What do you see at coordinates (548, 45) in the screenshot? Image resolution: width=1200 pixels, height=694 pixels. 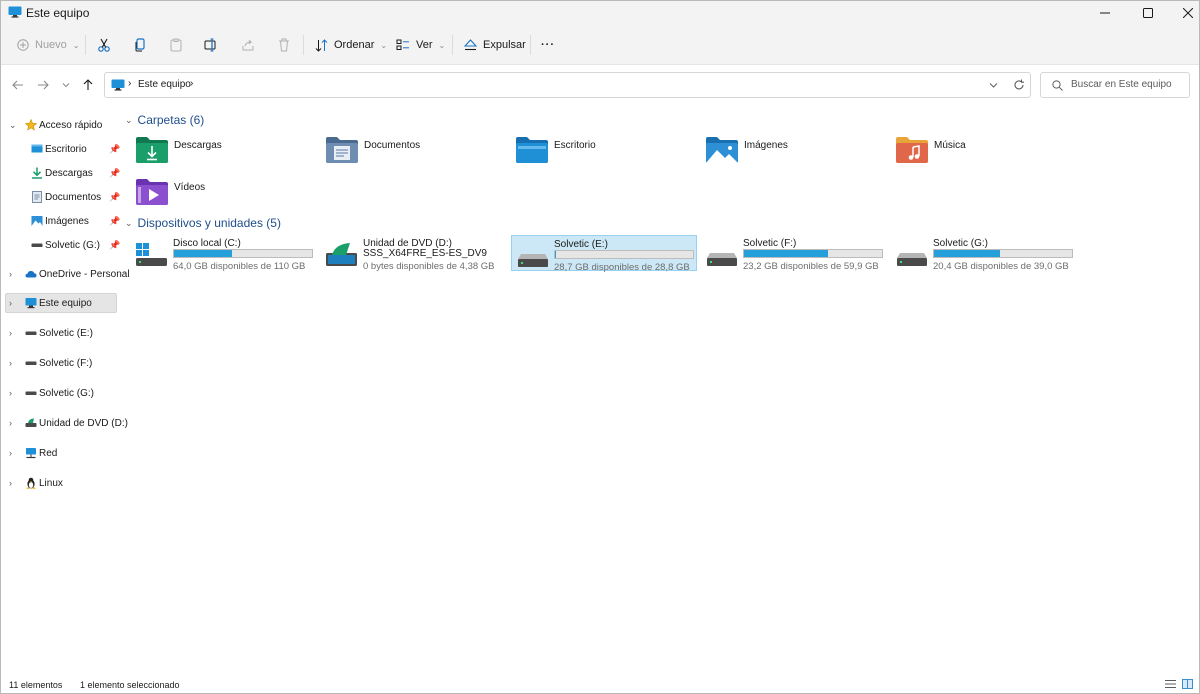 I see `more-options-button: ···` at bounding box center [548, 45].